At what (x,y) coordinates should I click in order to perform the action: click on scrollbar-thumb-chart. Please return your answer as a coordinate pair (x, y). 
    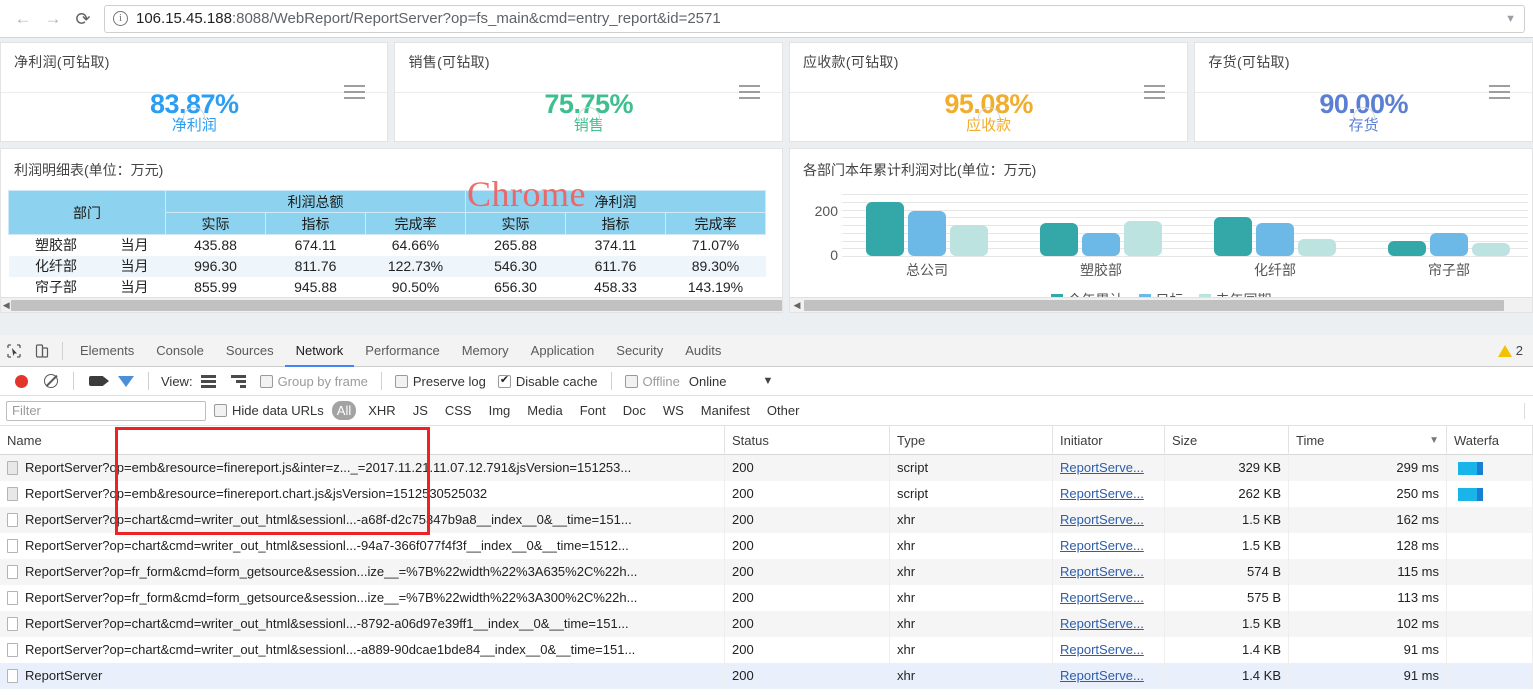
    Looking at the image, I should click on (1154, 305).